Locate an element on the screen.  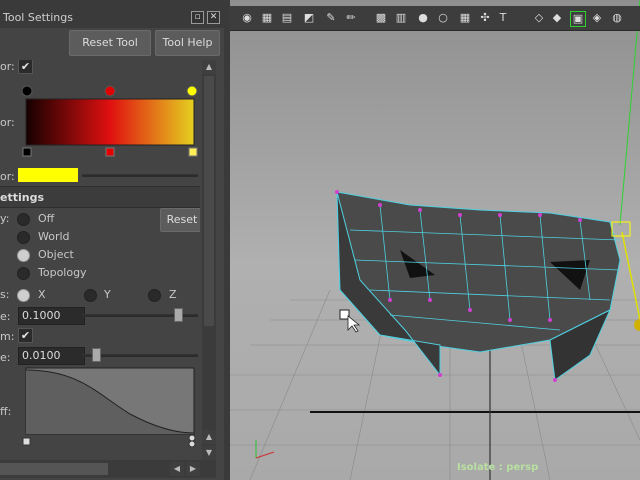
ramp-gradient is located at coordinates (110, 122).